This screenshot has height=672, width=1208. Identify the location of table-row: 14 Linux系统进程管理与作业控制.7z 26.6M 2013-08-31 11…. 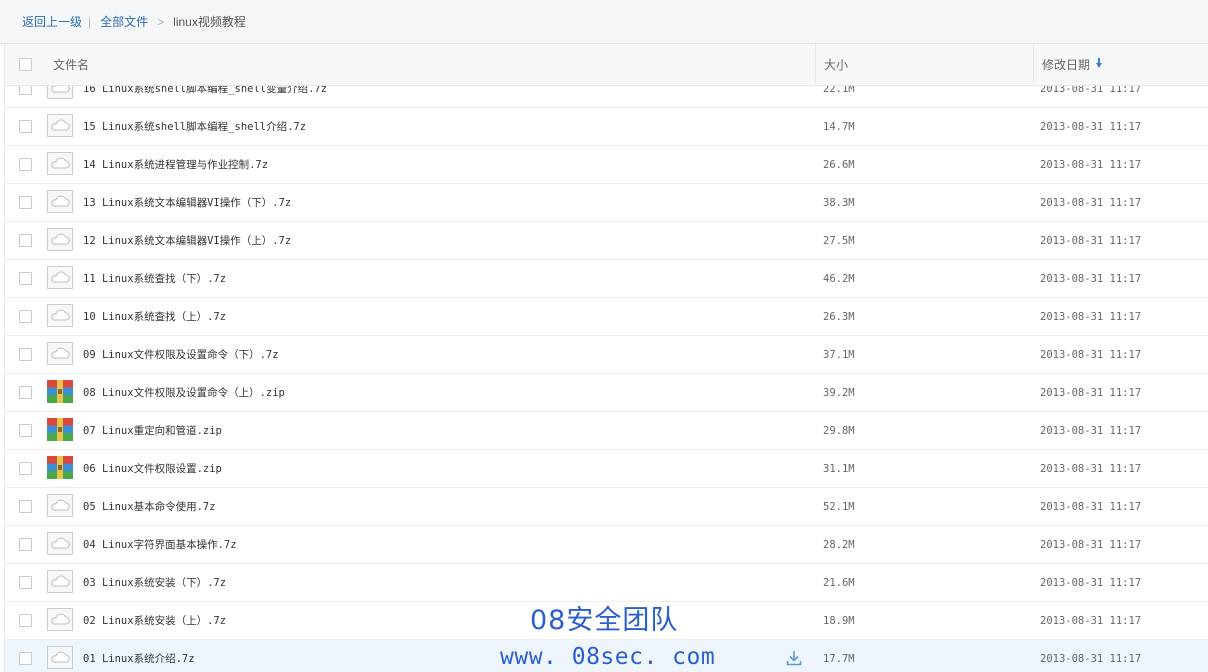
(606, 165).